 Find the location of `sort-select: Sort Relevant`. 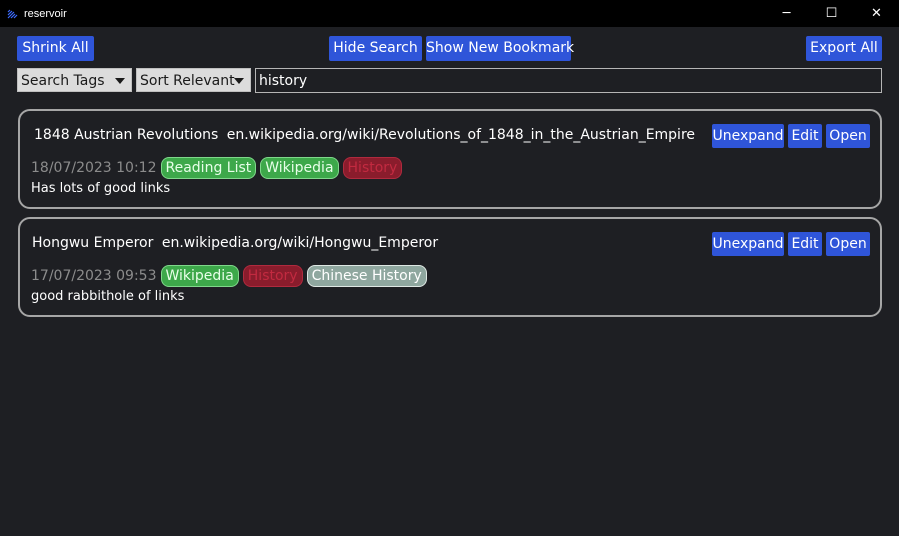

sort-select: Sort Relevant is located at coordinates (193, 80).